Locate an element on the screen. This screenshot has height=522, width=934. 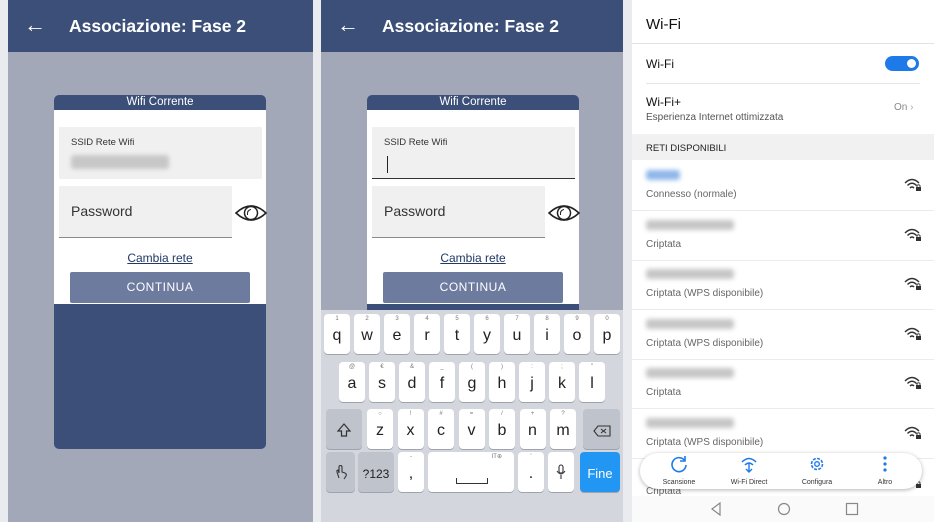
done-key: Fine is located at coordinates (600, 472).